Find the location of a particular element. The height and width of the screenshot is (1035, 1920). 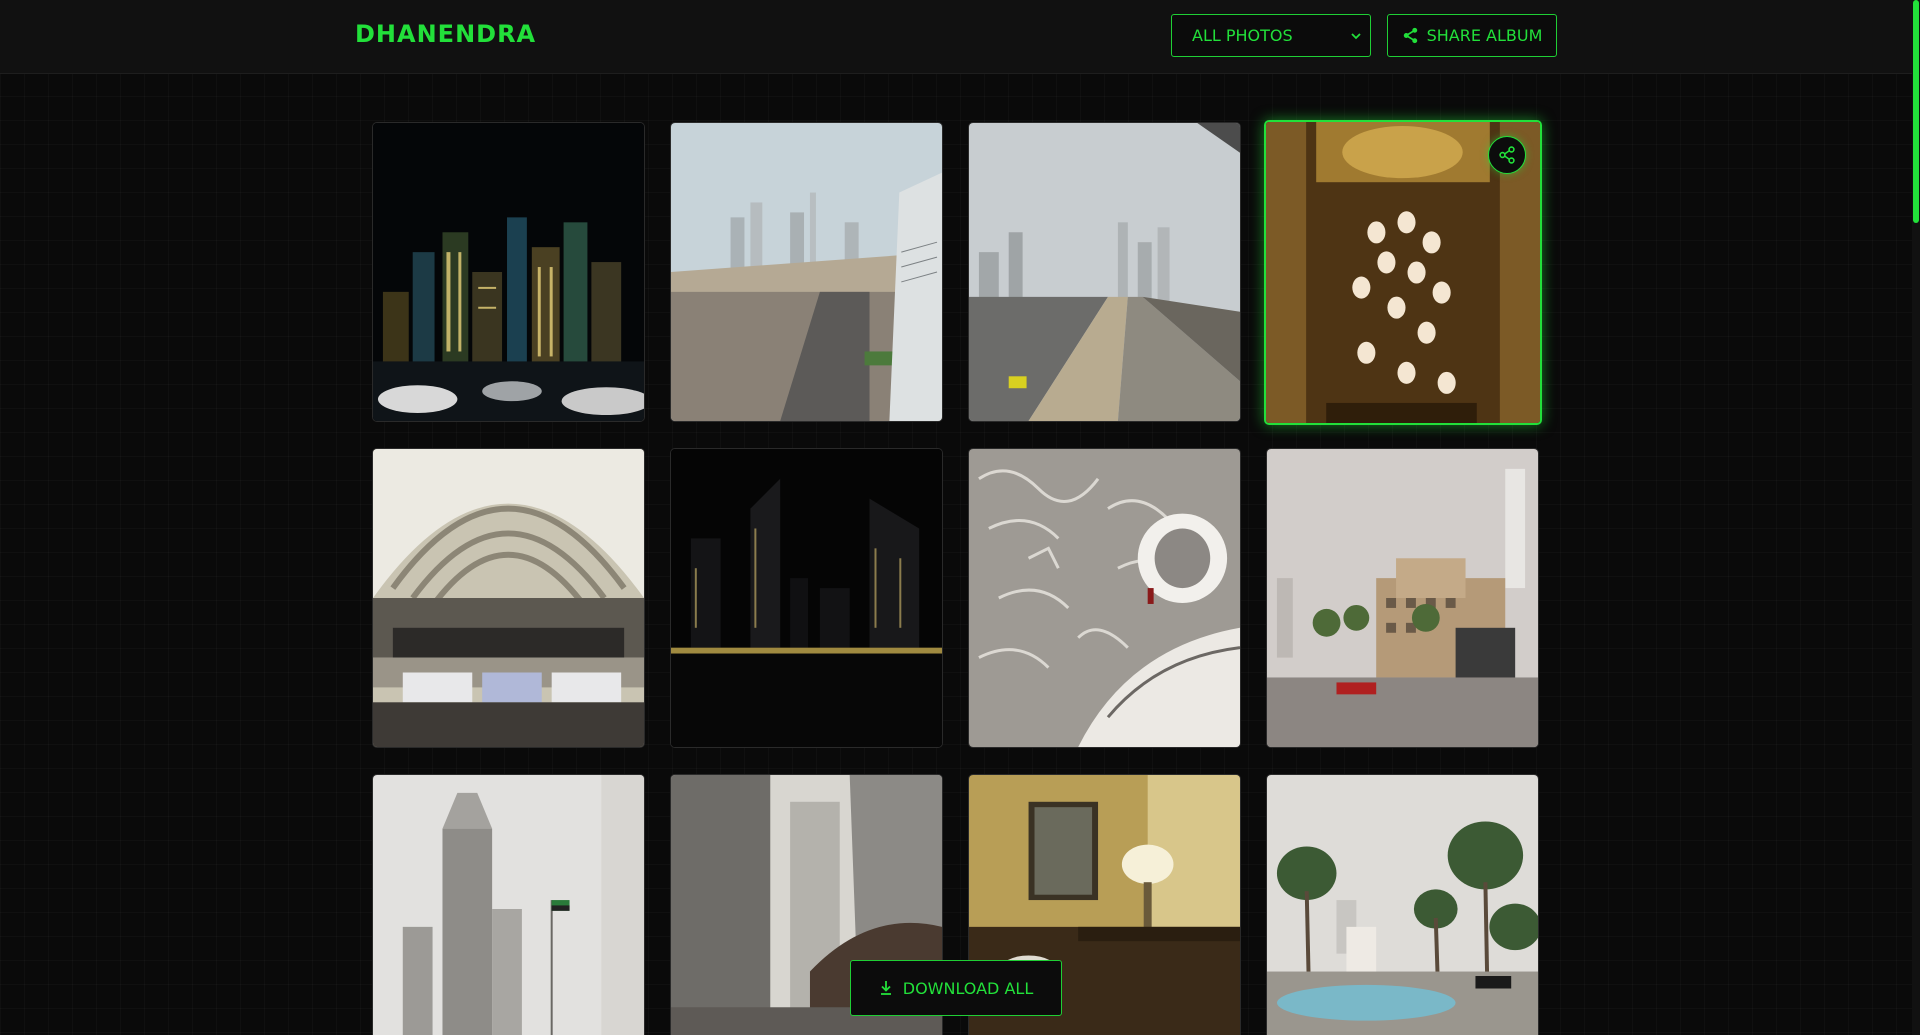

share-album-label: SHARE ALBUM is located at coordinates (1484, 35).